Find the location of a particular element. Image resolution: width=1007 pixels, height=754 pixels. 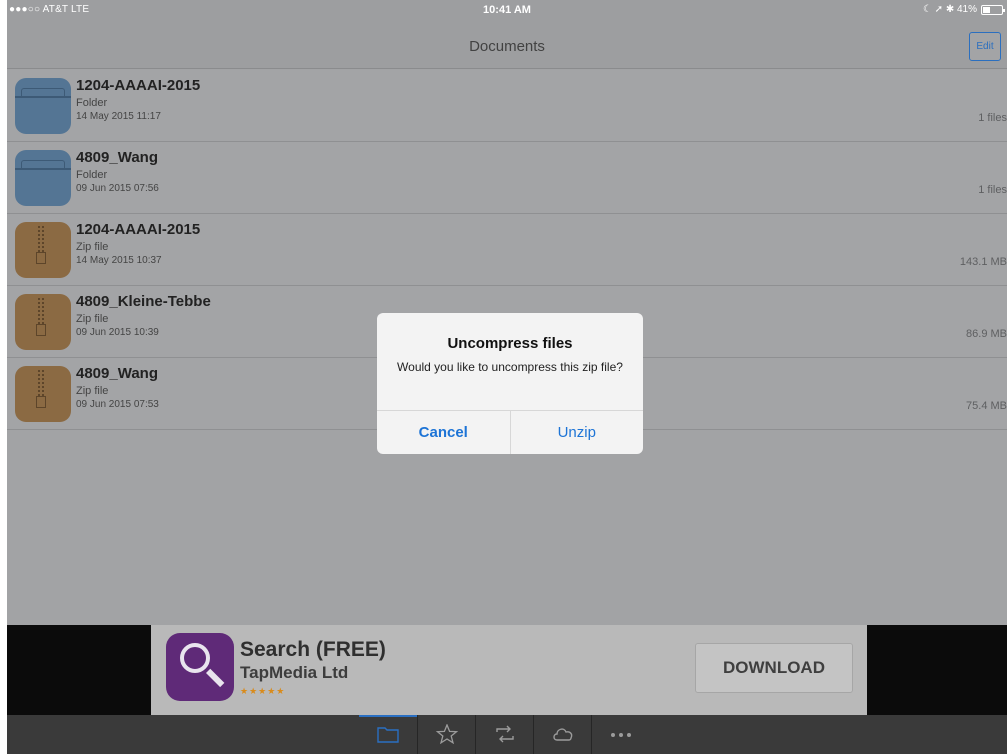

battery-fill is located at coordinates (987, 9).